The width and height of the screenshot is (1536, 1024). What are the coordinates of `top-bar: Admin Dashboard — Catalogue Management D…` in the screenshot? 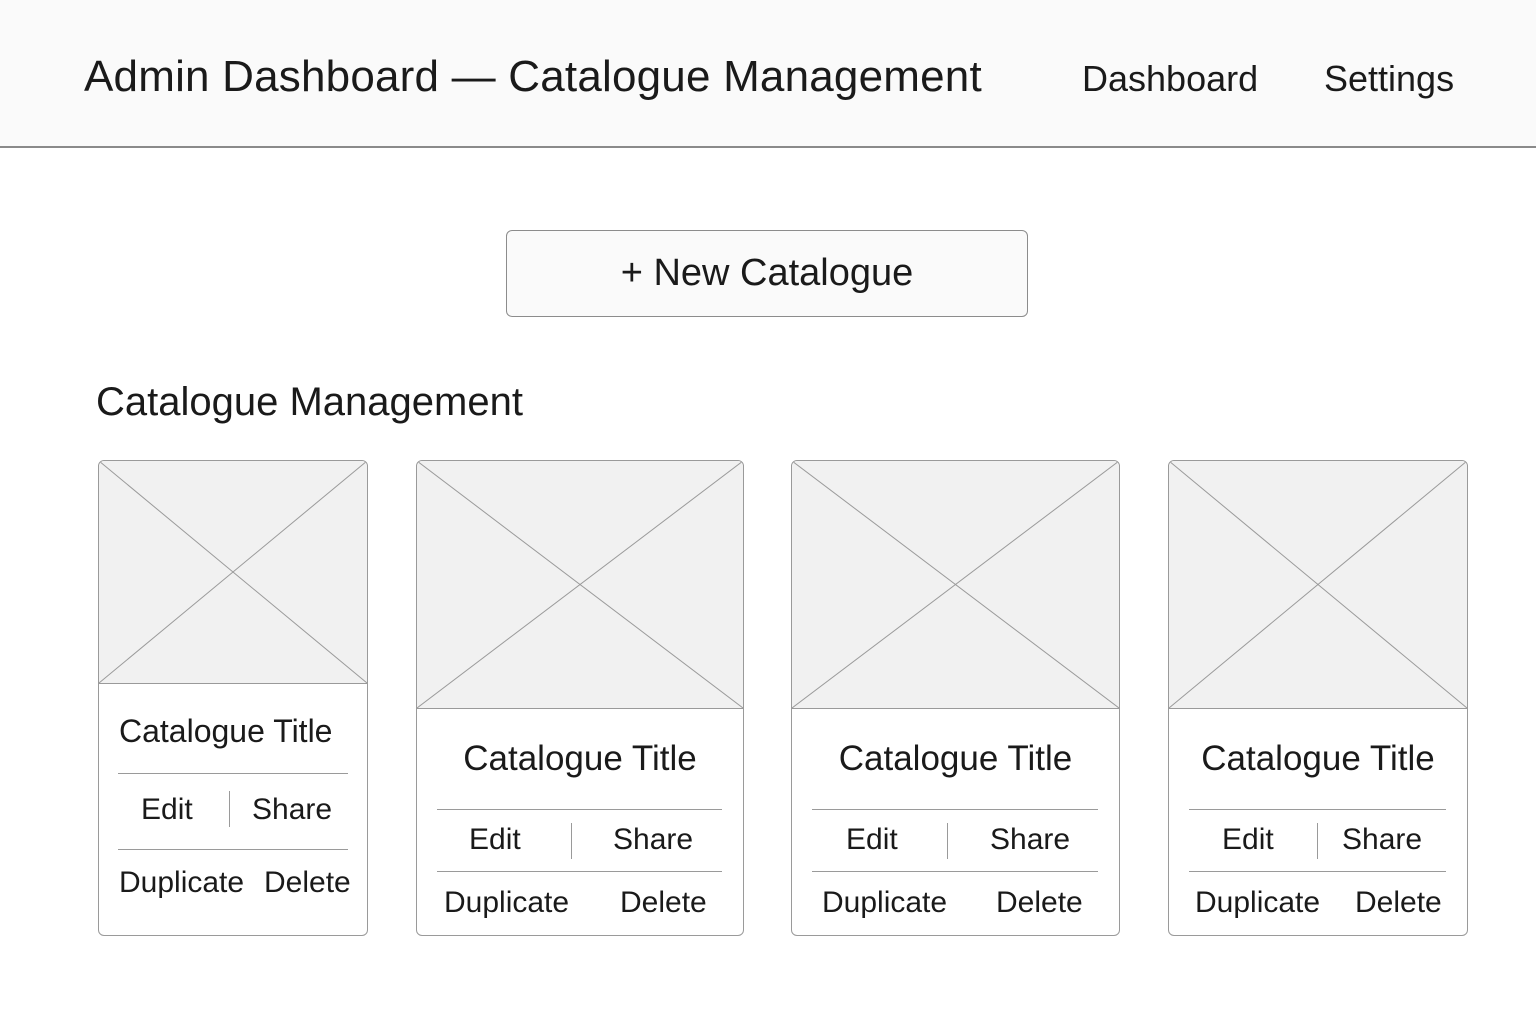 It's located at (768, 74).